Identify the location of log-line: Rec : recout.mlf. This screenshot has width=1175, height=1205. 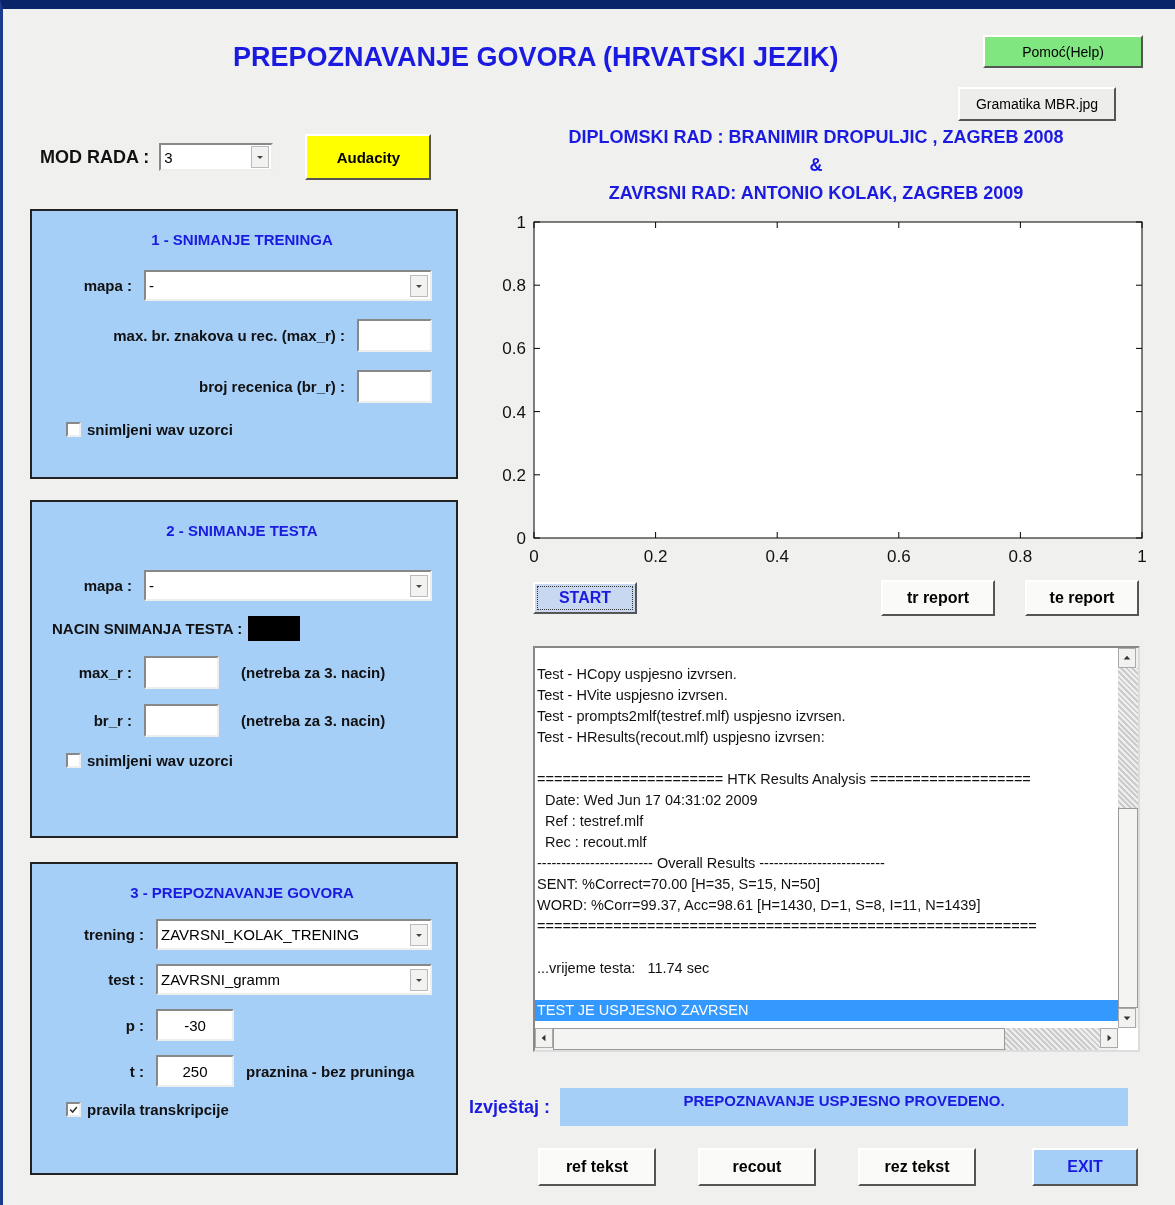
(826, 842).